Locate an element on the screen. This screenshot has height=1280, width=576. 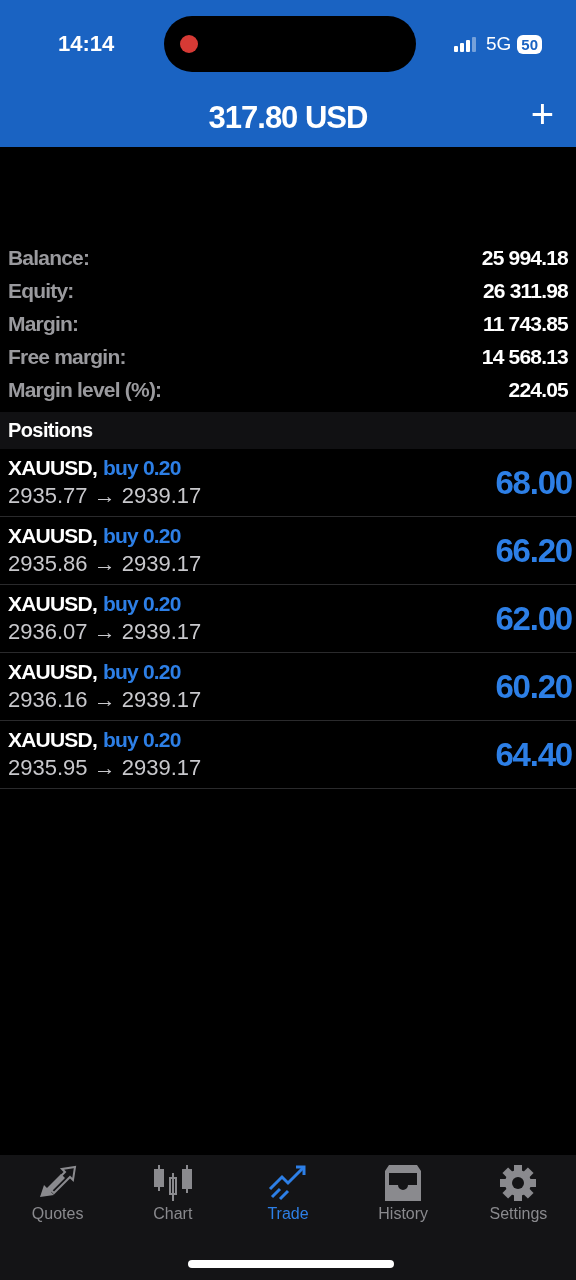
summary-label: Equity: is located at coordinates (41, 290).